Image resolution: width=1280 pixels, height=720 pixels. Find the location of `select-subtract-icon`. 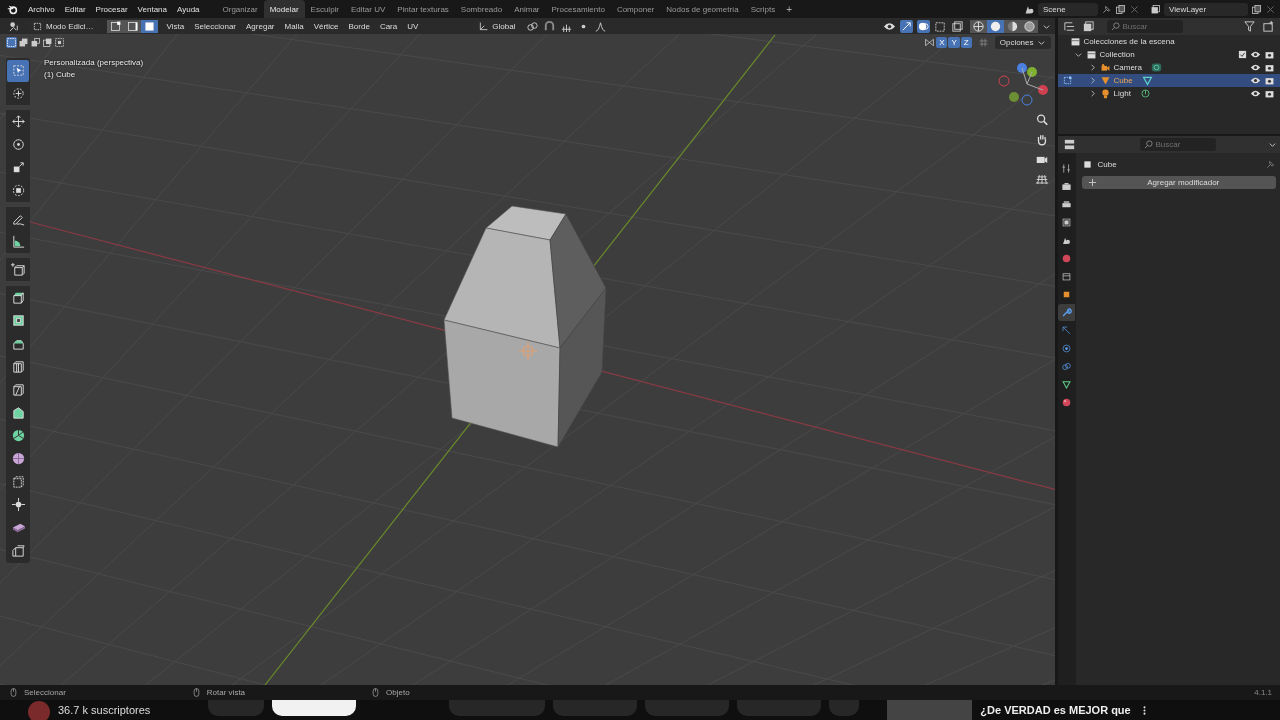

select-subtract-icon is located at coordinates (35, 42).